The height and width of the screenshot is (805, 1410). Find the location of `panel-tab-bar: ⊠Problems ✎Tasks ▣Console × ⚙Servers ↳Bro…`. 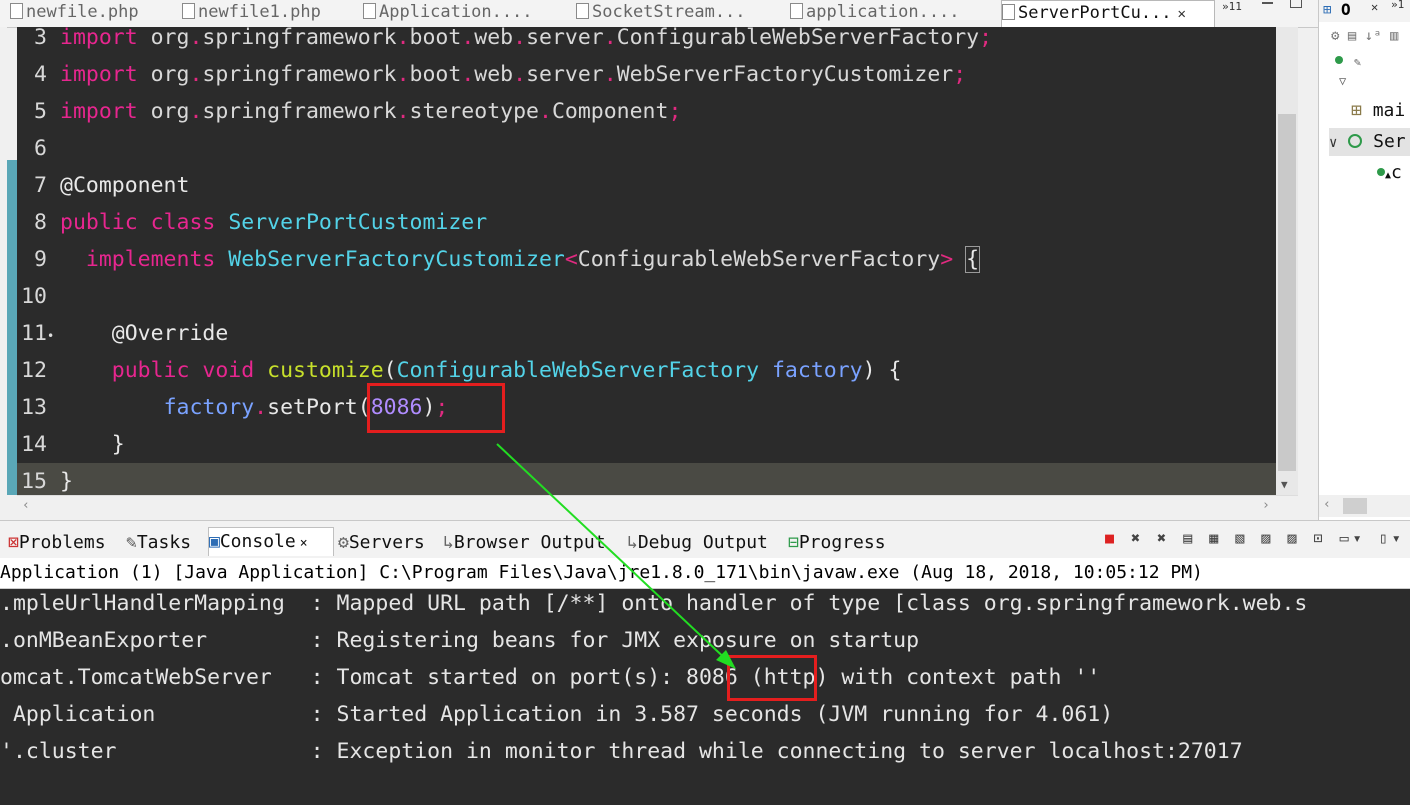

panel-tab-bar: ⊠Problems ✎Tasks ▣Console × ⚙Servers ↳Bro… is located at coordinates (705, 539).